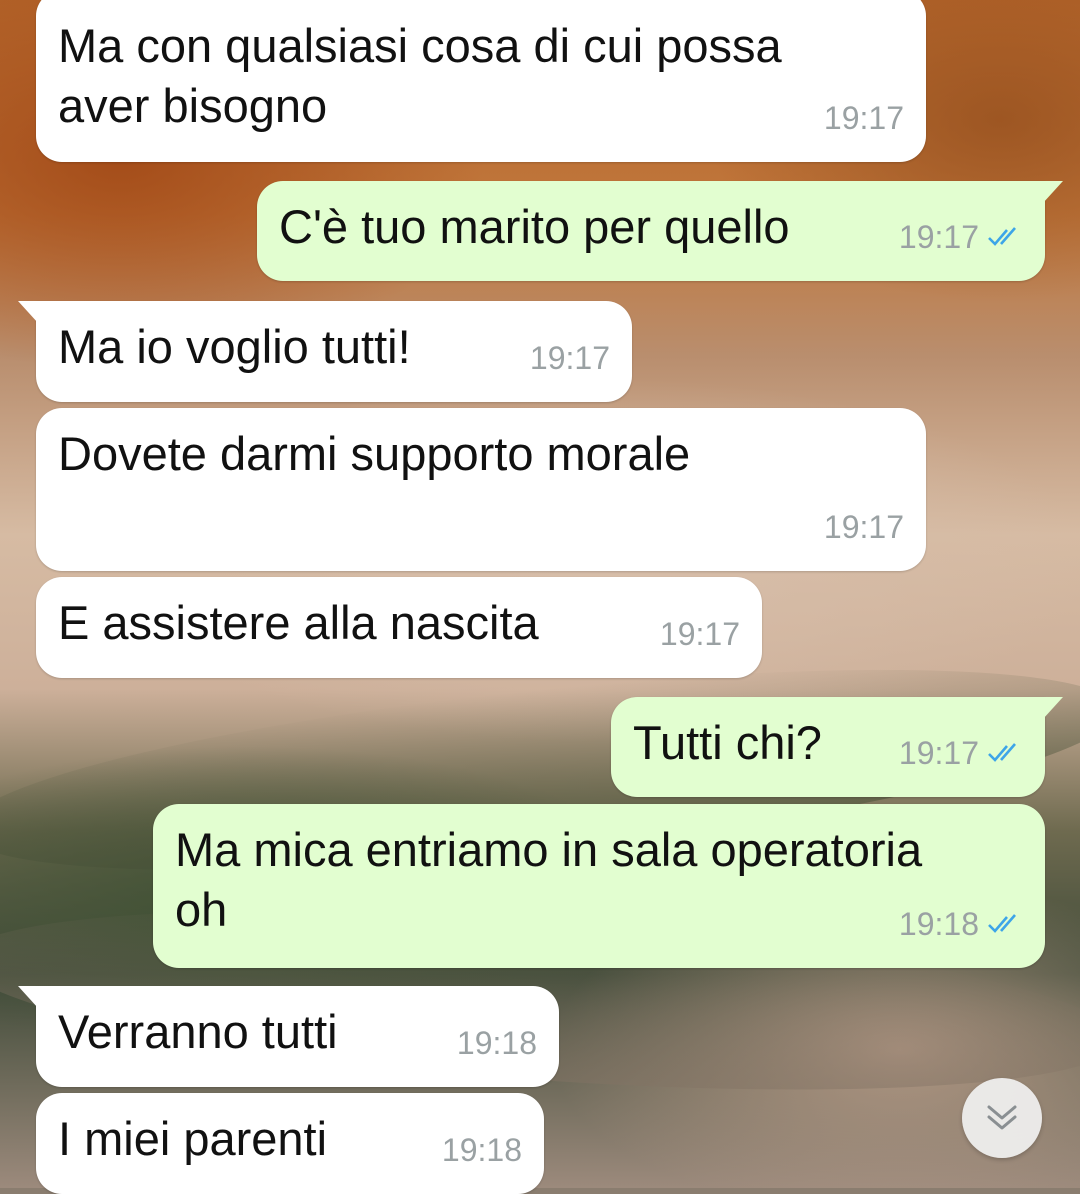 Image resolution: width=1080 pixels, height=1194 pixels. I want to click on message-bubble-incoming: E assistere alla nascita 19:17, so click(399, 627).